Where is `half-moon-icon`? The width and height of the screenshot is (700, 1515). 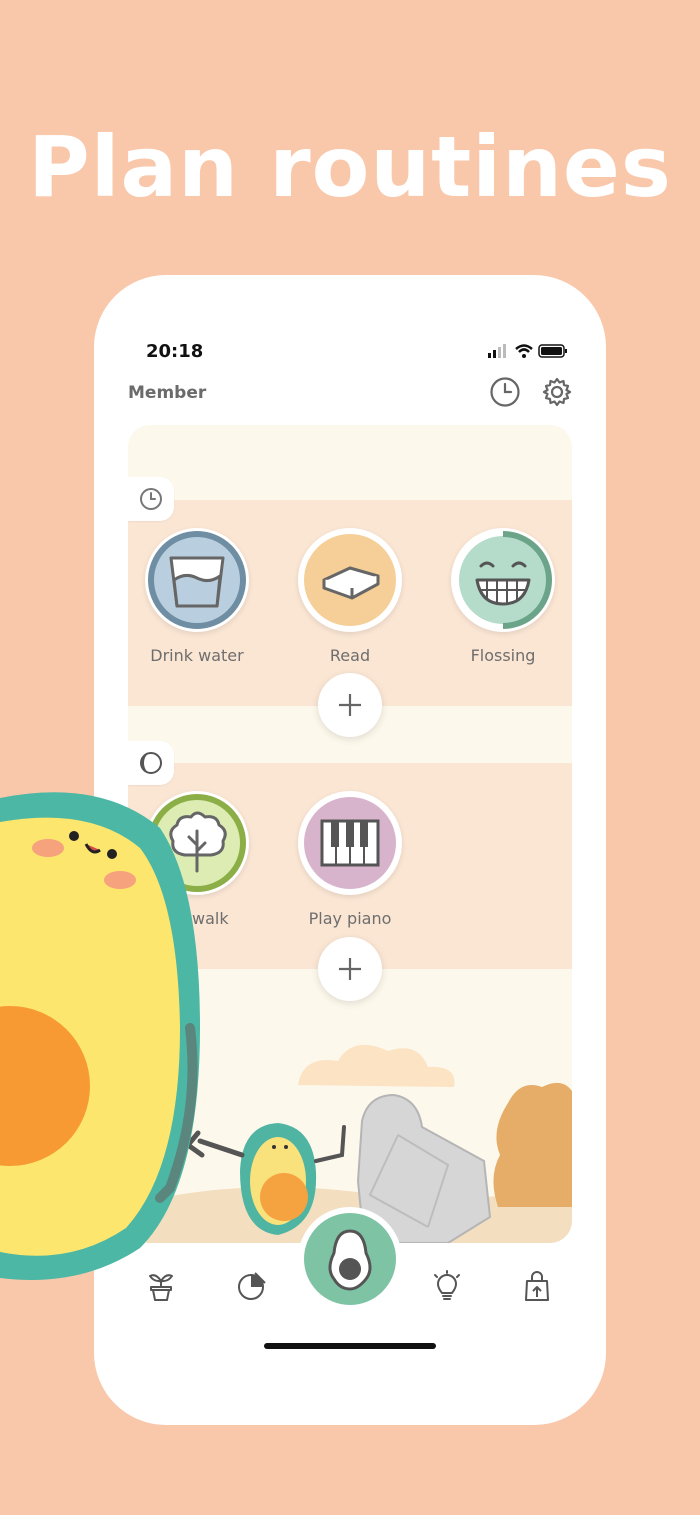
half-moon-icon is located at coordinates (151, 763).